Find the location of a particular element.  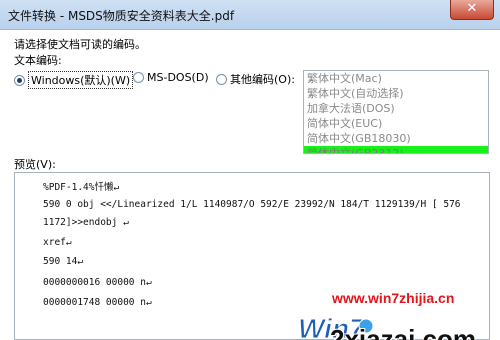

radio-other-label: 其他编码(O): is located at coordinates (262, 79).